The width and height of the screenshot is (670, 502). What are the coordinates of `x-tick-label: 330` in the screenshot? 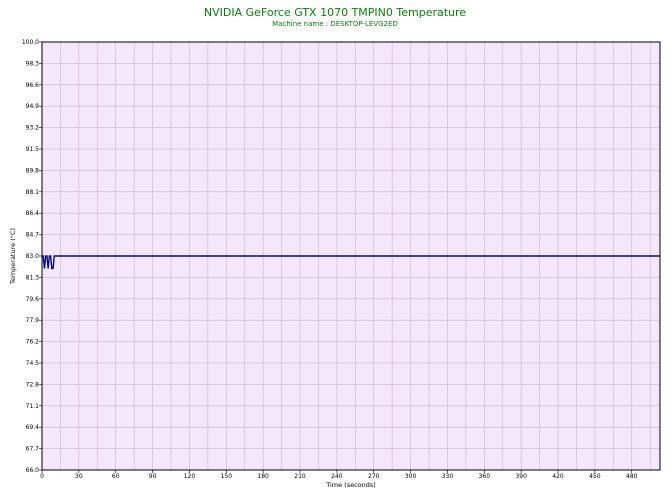 It's located at (448, 476).